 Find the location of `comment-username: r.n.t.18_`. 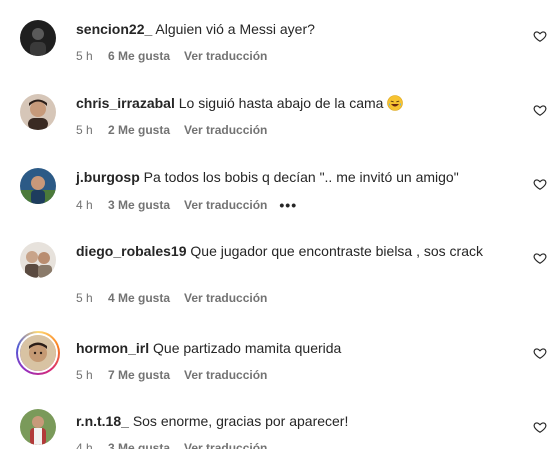

comment-username: r.n.t.18_ is located at coordinates (102, 421).